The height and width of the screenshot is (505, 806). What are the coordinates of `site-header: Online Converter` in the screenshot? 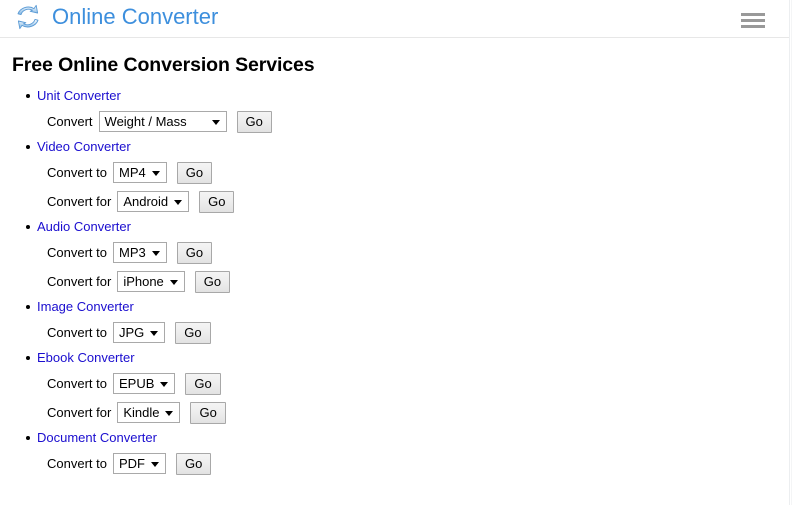 It's located at (394, 19).